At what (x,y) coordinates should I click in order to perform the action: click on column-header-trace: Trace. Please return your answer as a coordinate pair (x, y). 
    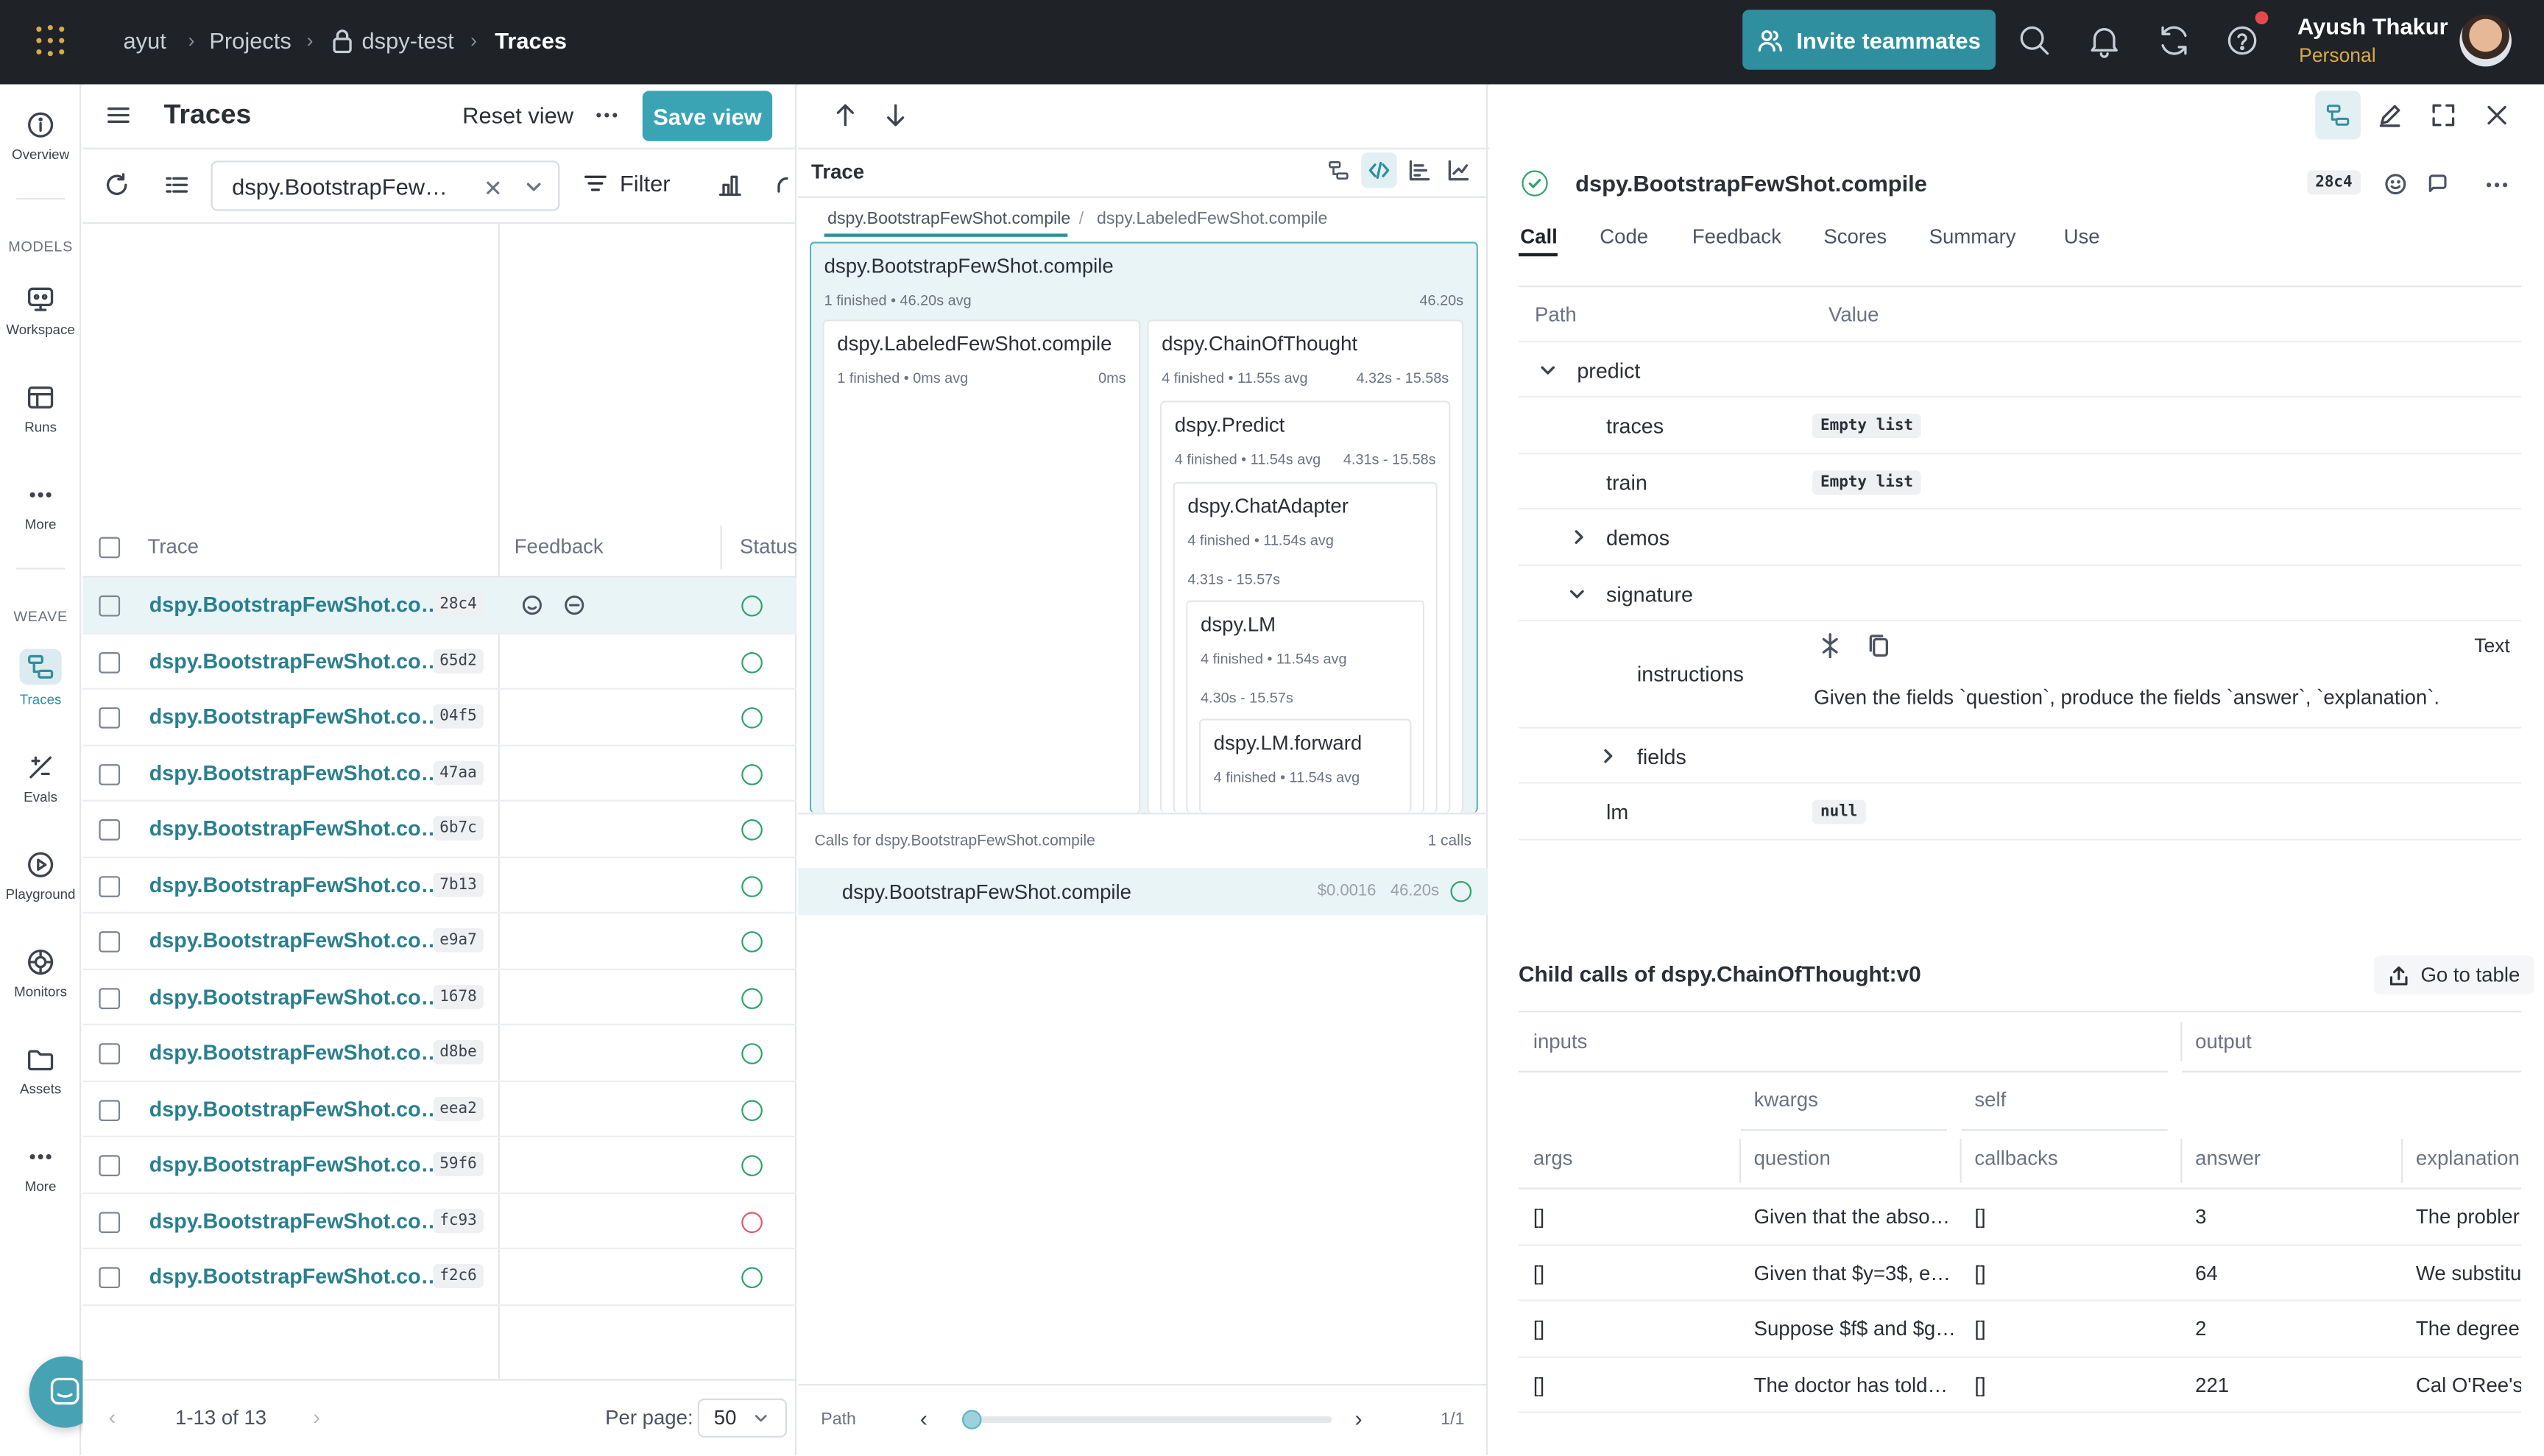
    Looking at the image, I should click on (173, 546).